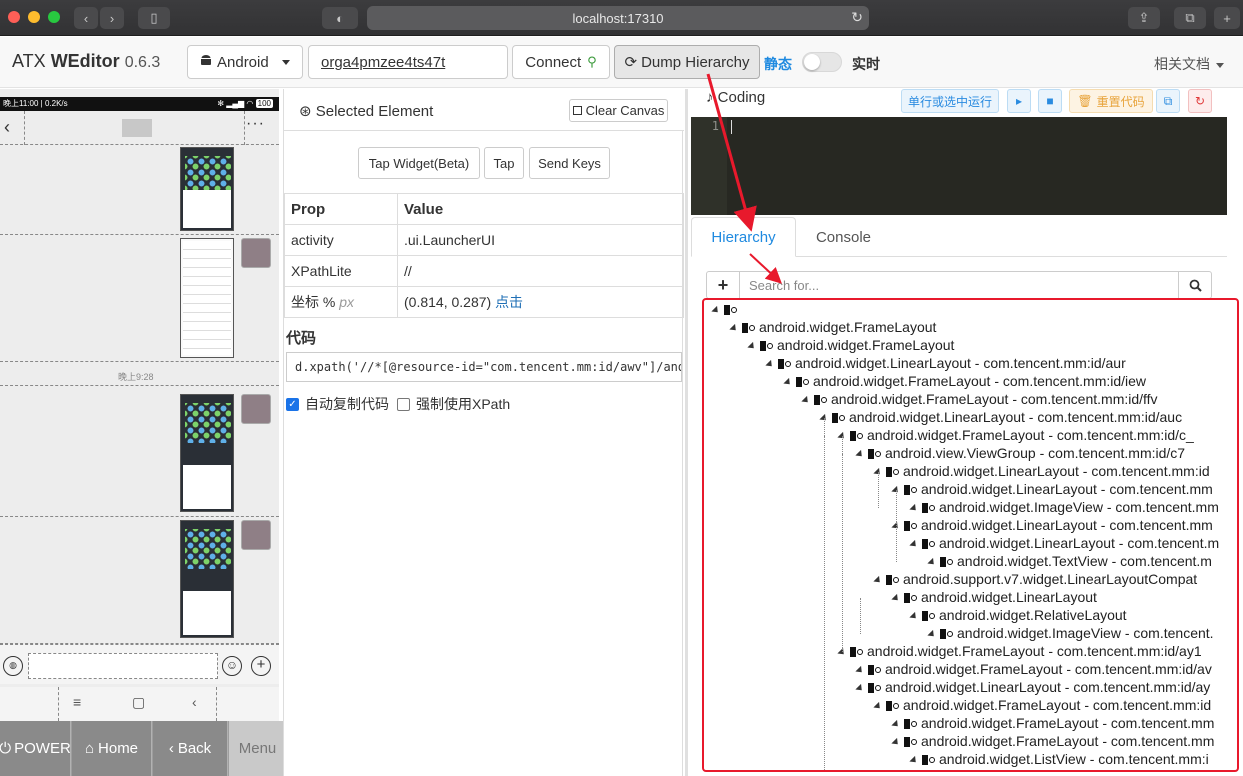 This screenshot has width=1243, height=776. Describe the element at coordinates (154, 18) in the screenshot. I see `sidebar-toggle-icon: ▯` at that location.